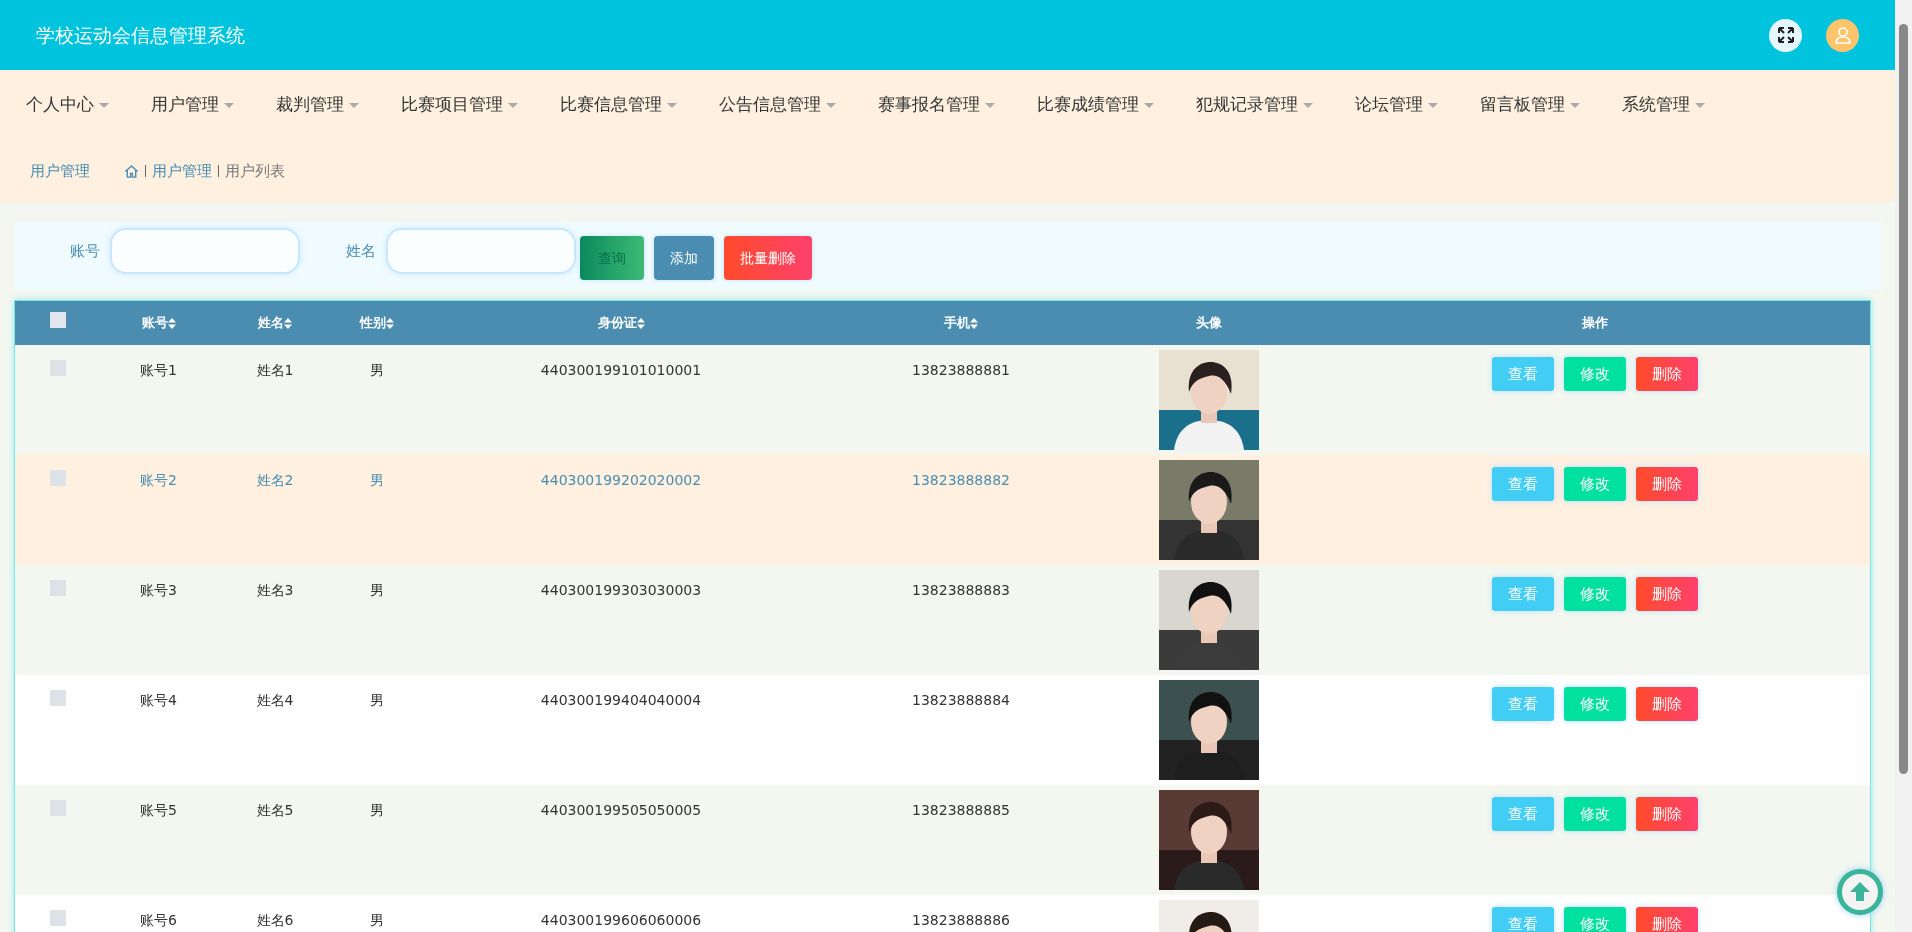 This screenshot has height=932, width=1912. Describe the element at coordinates (361, 251) in the screenshot. I see `field-label: 姓名` at that location.